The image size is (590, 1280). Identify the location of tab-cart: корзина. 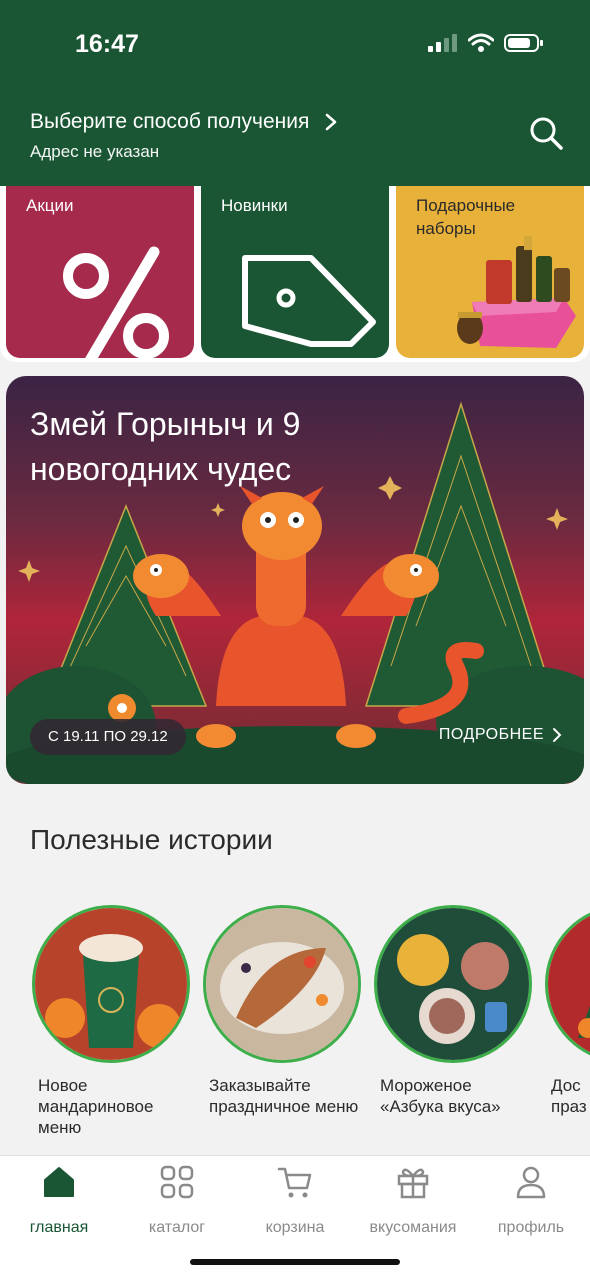
(295, 1200).